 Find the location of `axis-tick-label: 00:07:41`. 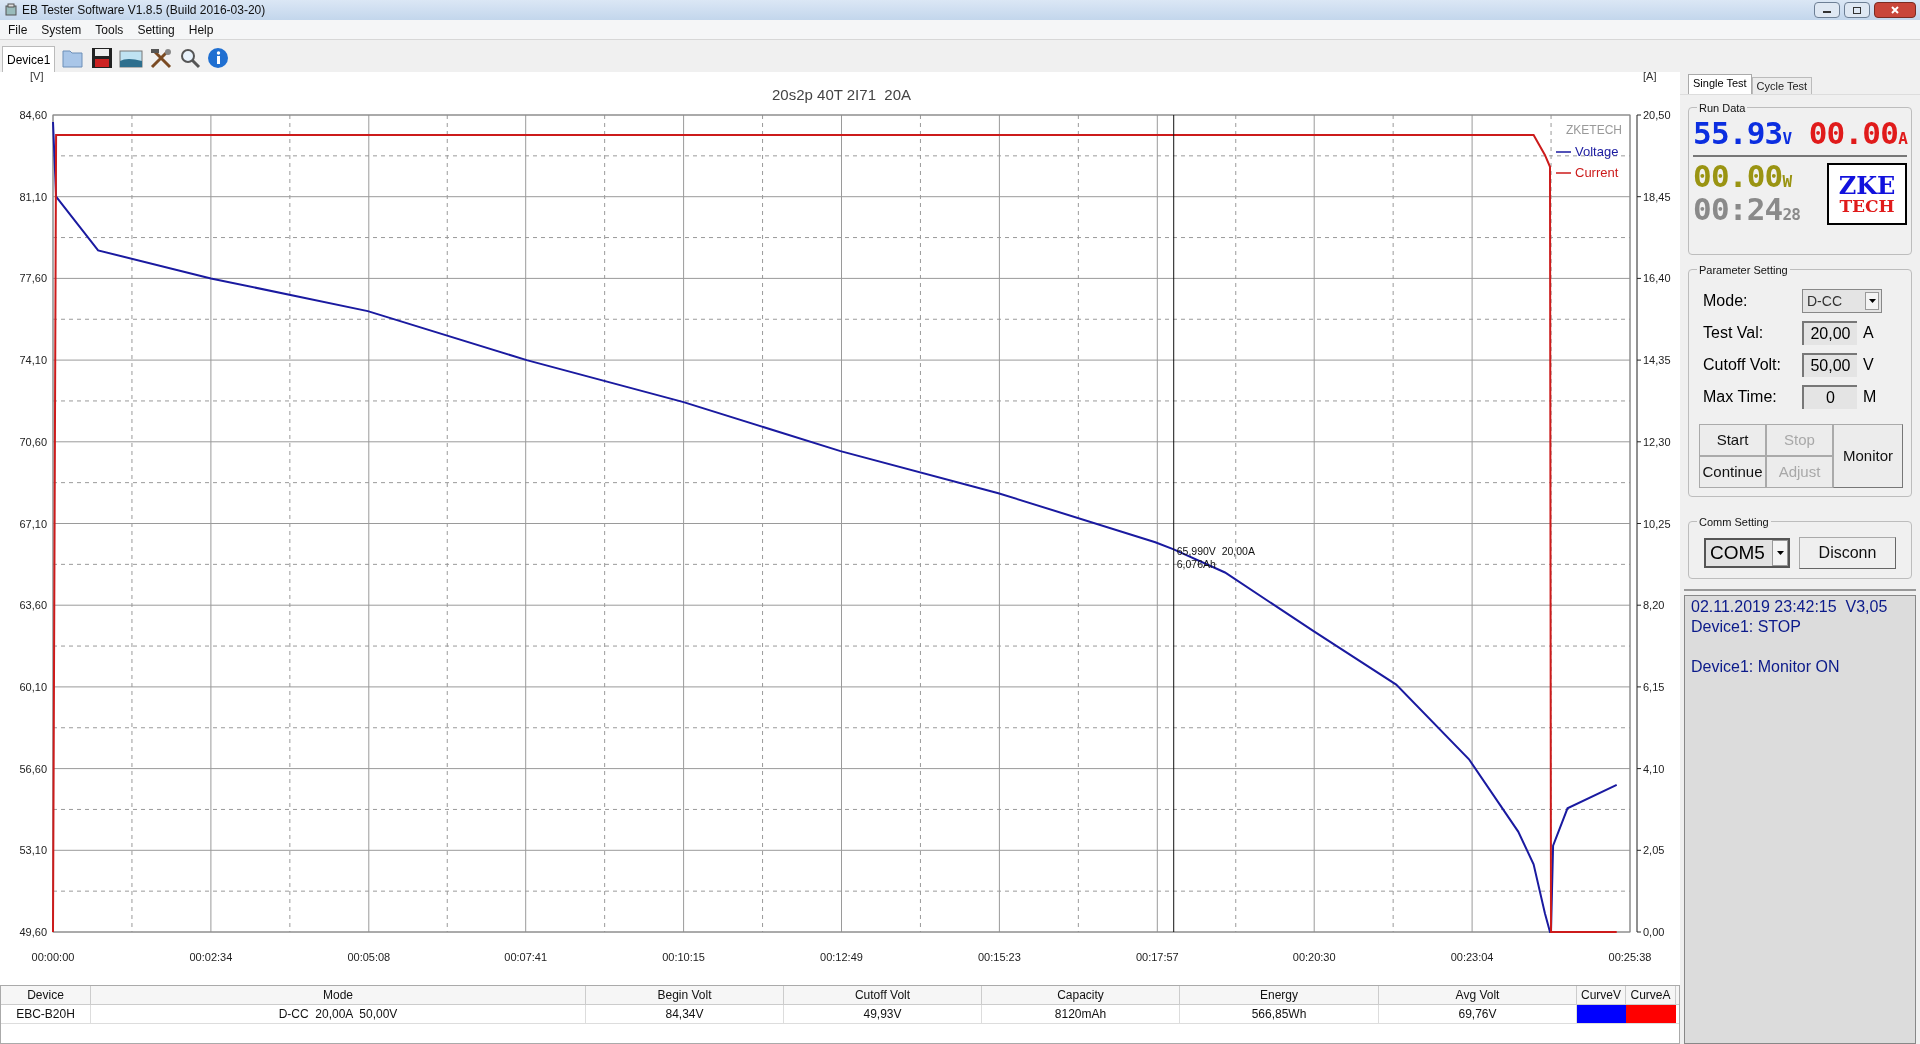

axis-tick-label: 00:07:41 is located at coordinates (526, 957).